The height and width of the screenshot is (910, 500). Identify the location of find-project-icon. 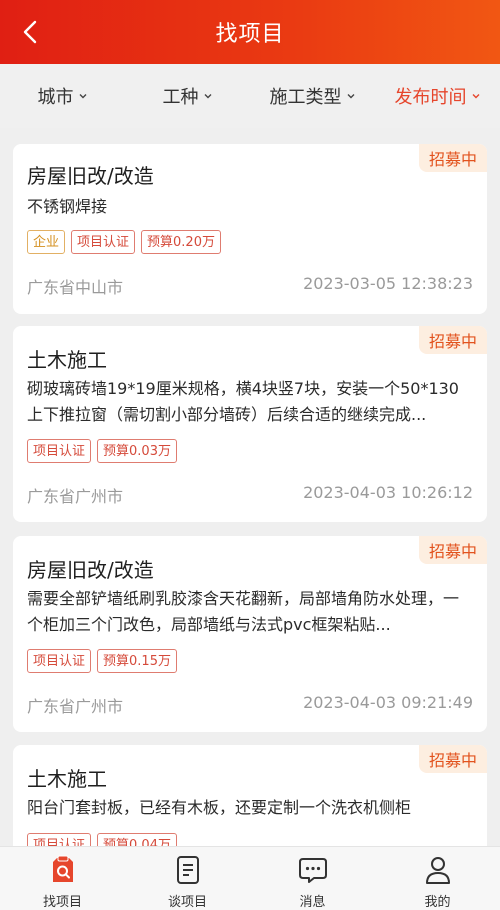
(63, 870).